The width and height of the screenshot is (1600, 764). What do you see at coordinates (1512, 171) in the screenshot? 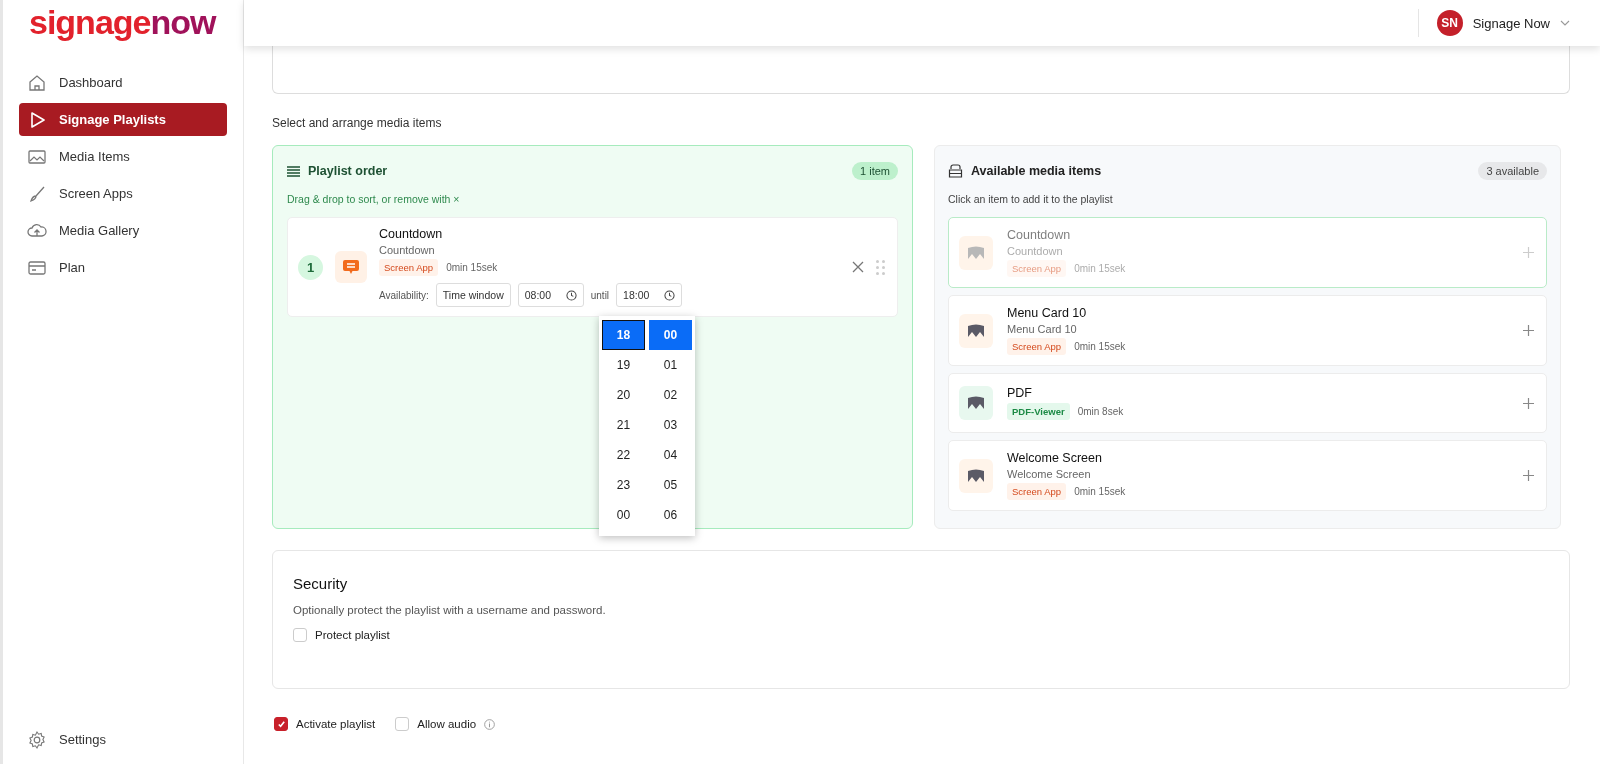
I see `count-badge: 3 available` at bounding box center [1512, 171].